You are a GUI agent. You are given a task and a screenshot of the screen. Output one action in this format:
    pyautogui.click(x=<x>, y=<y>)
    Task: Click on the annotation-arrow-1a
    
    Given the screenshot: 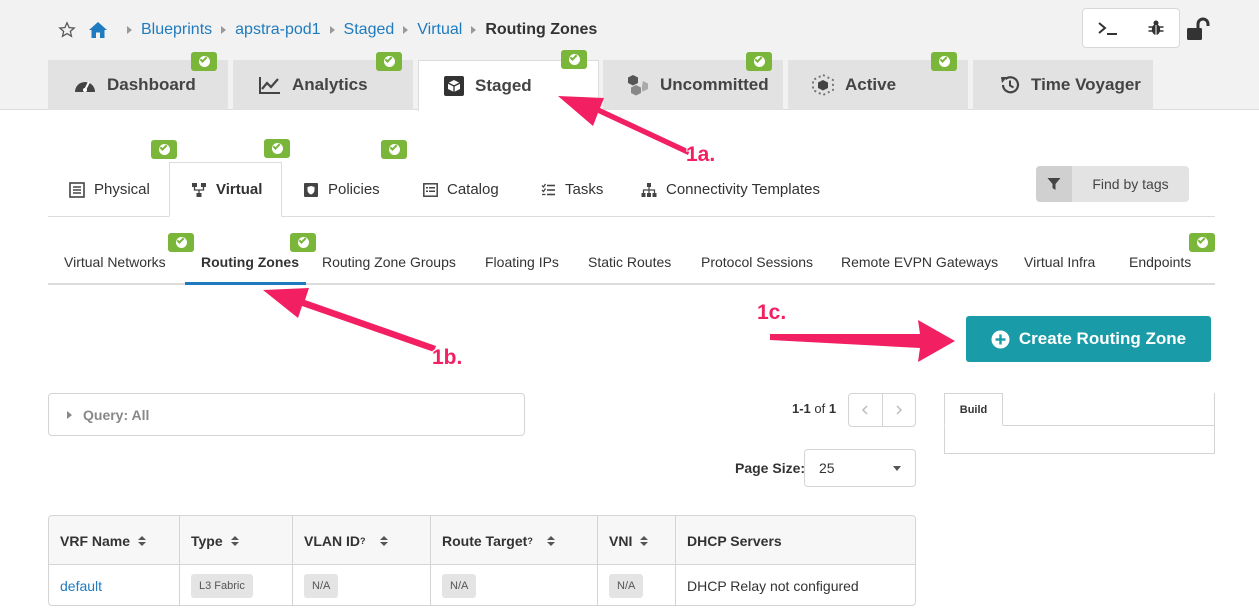 What is the action you would take?
    pyautogui.click(x=624, y=125)
    